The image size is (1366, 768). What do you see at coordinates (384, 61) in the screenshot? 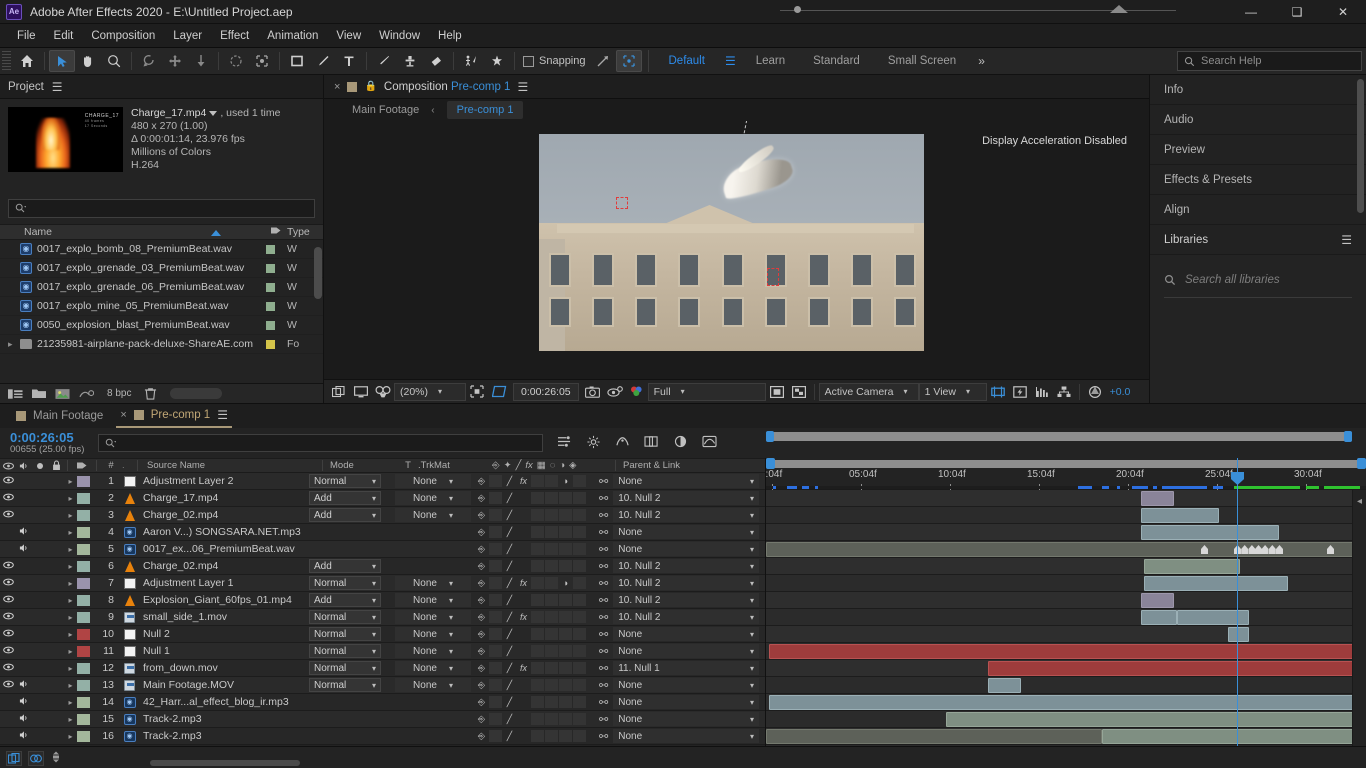
I see `brush-tool-icon` at bounding box center [384, 61].